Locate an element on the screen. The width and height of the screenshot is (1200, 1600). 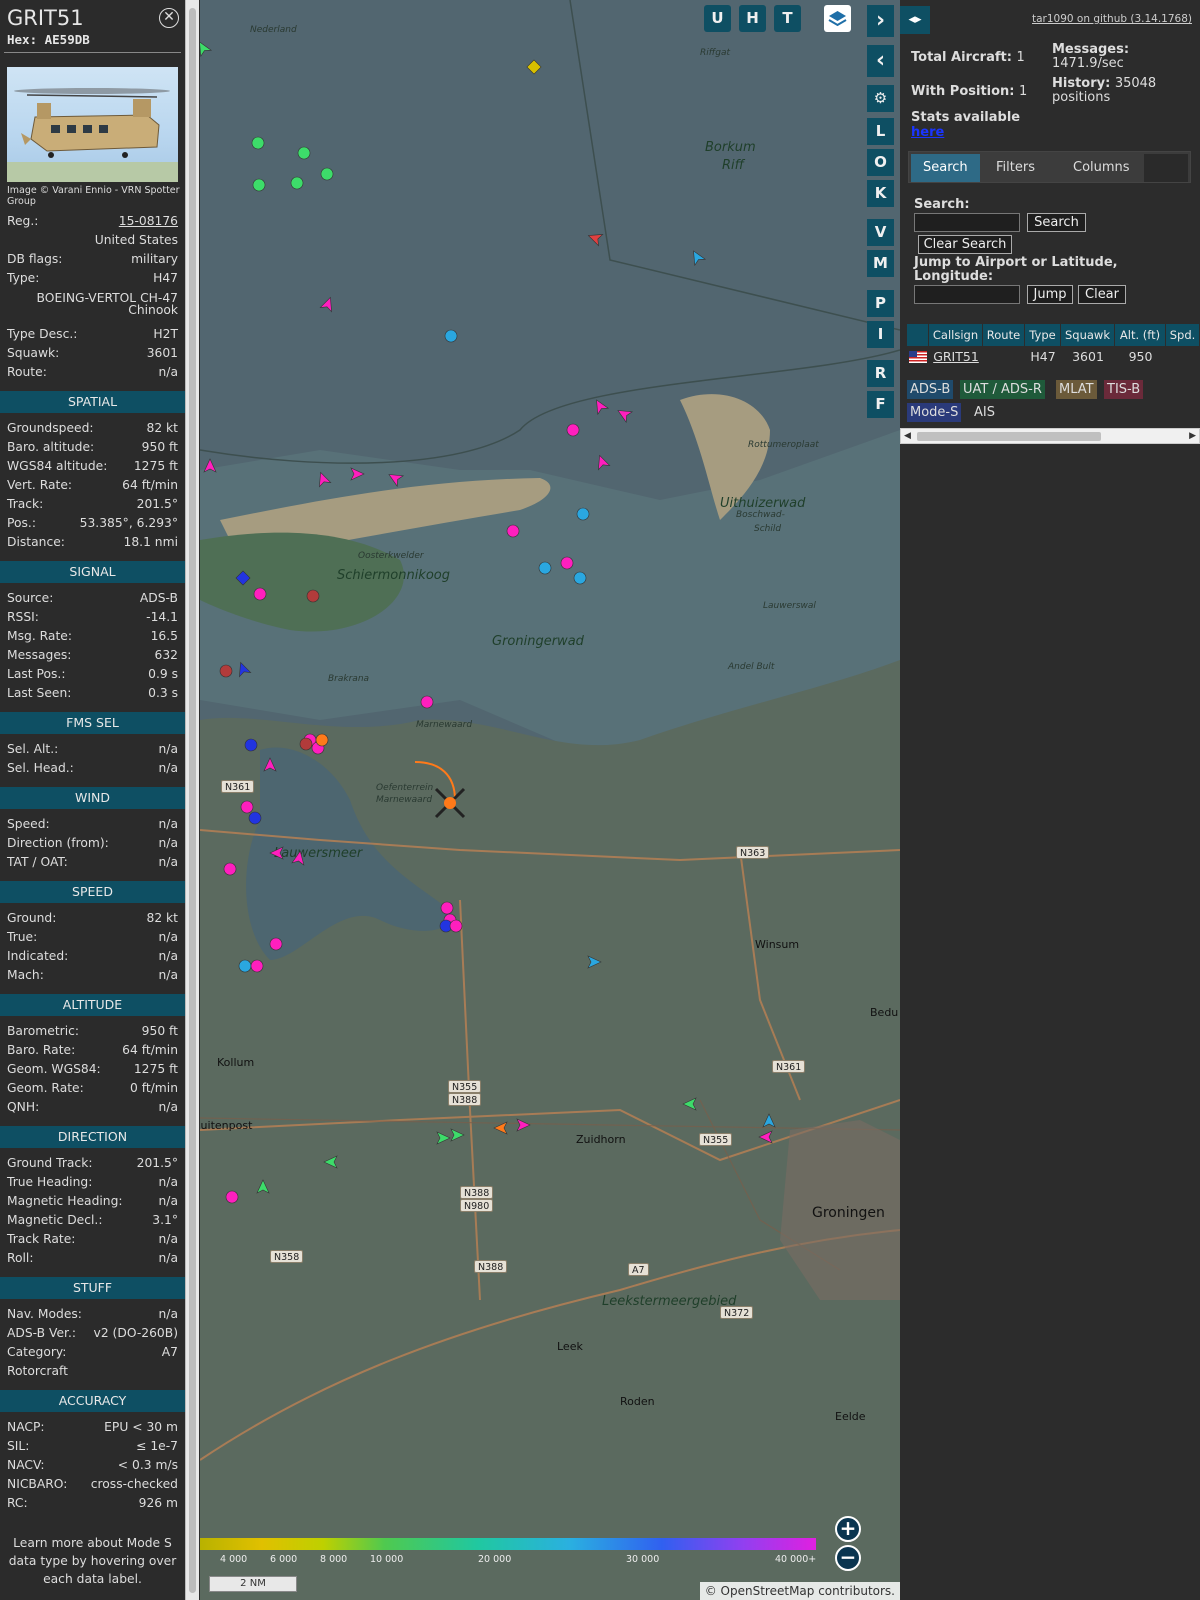
aircraft-photo is located at coordinates (92, 124).